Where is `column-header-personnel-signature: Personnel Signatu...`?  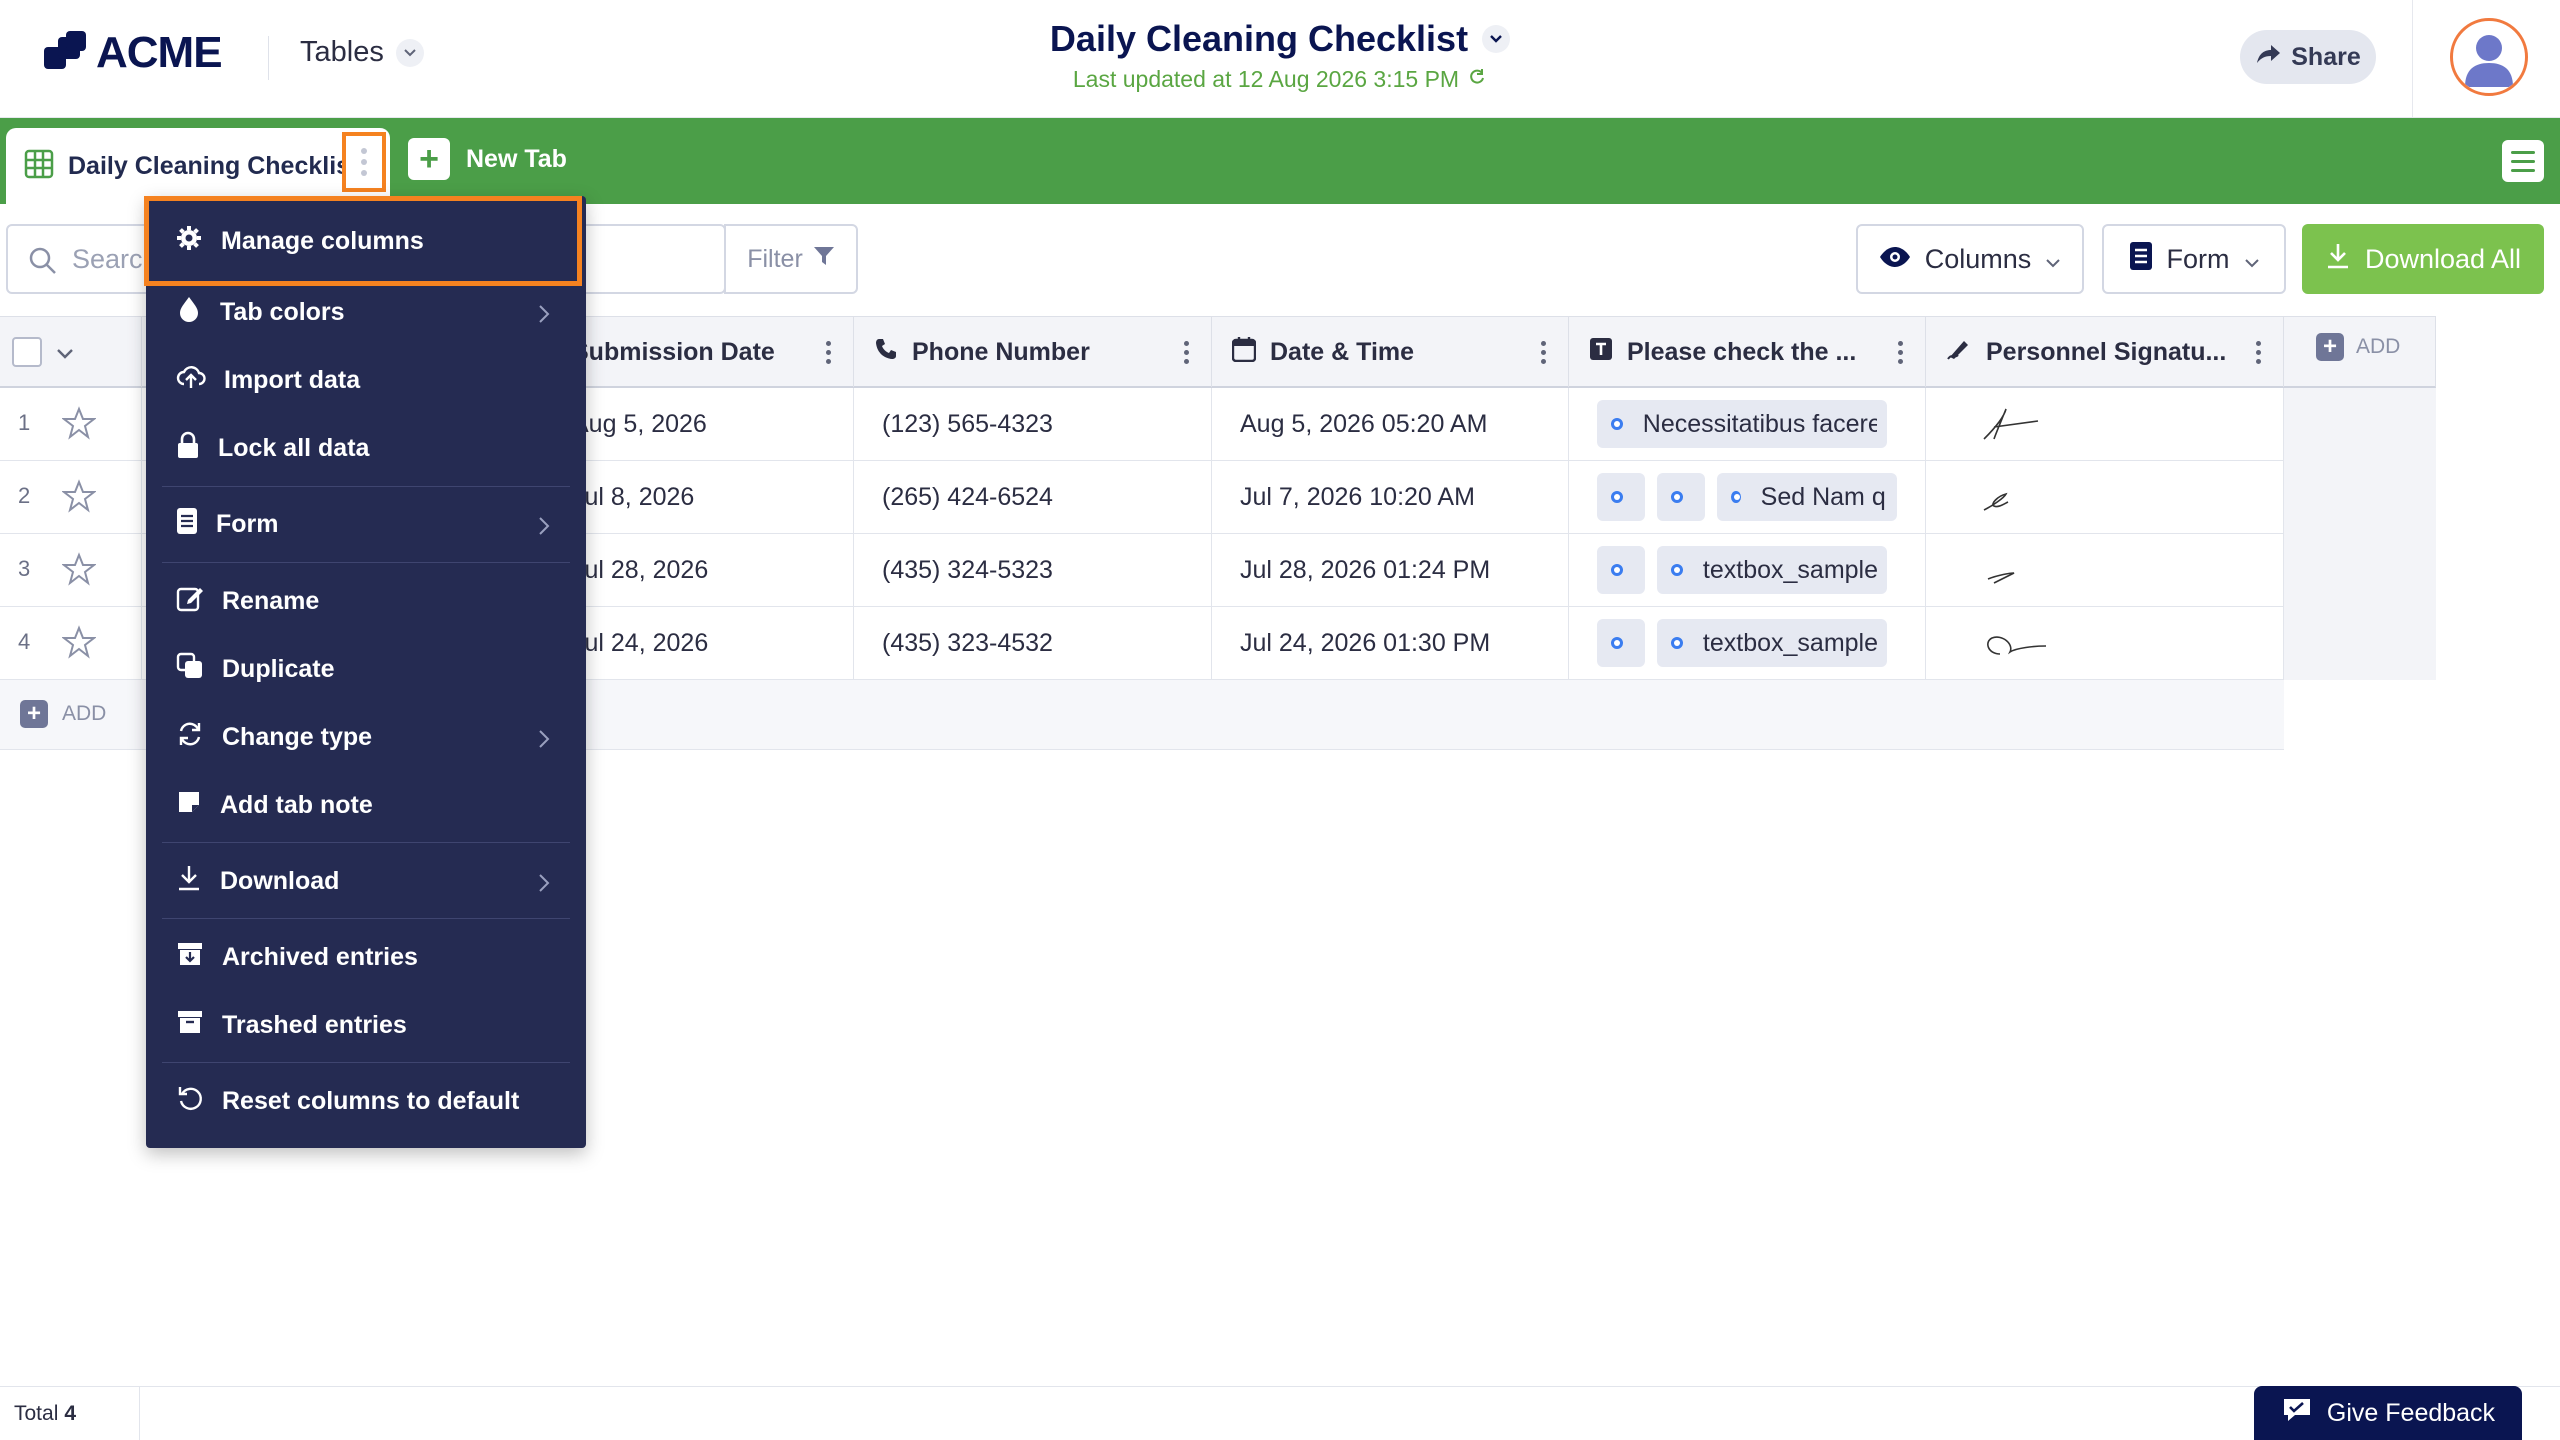 column-header-personnel-signature: Personnel Signatu... is located at coordinates (2105, 352).